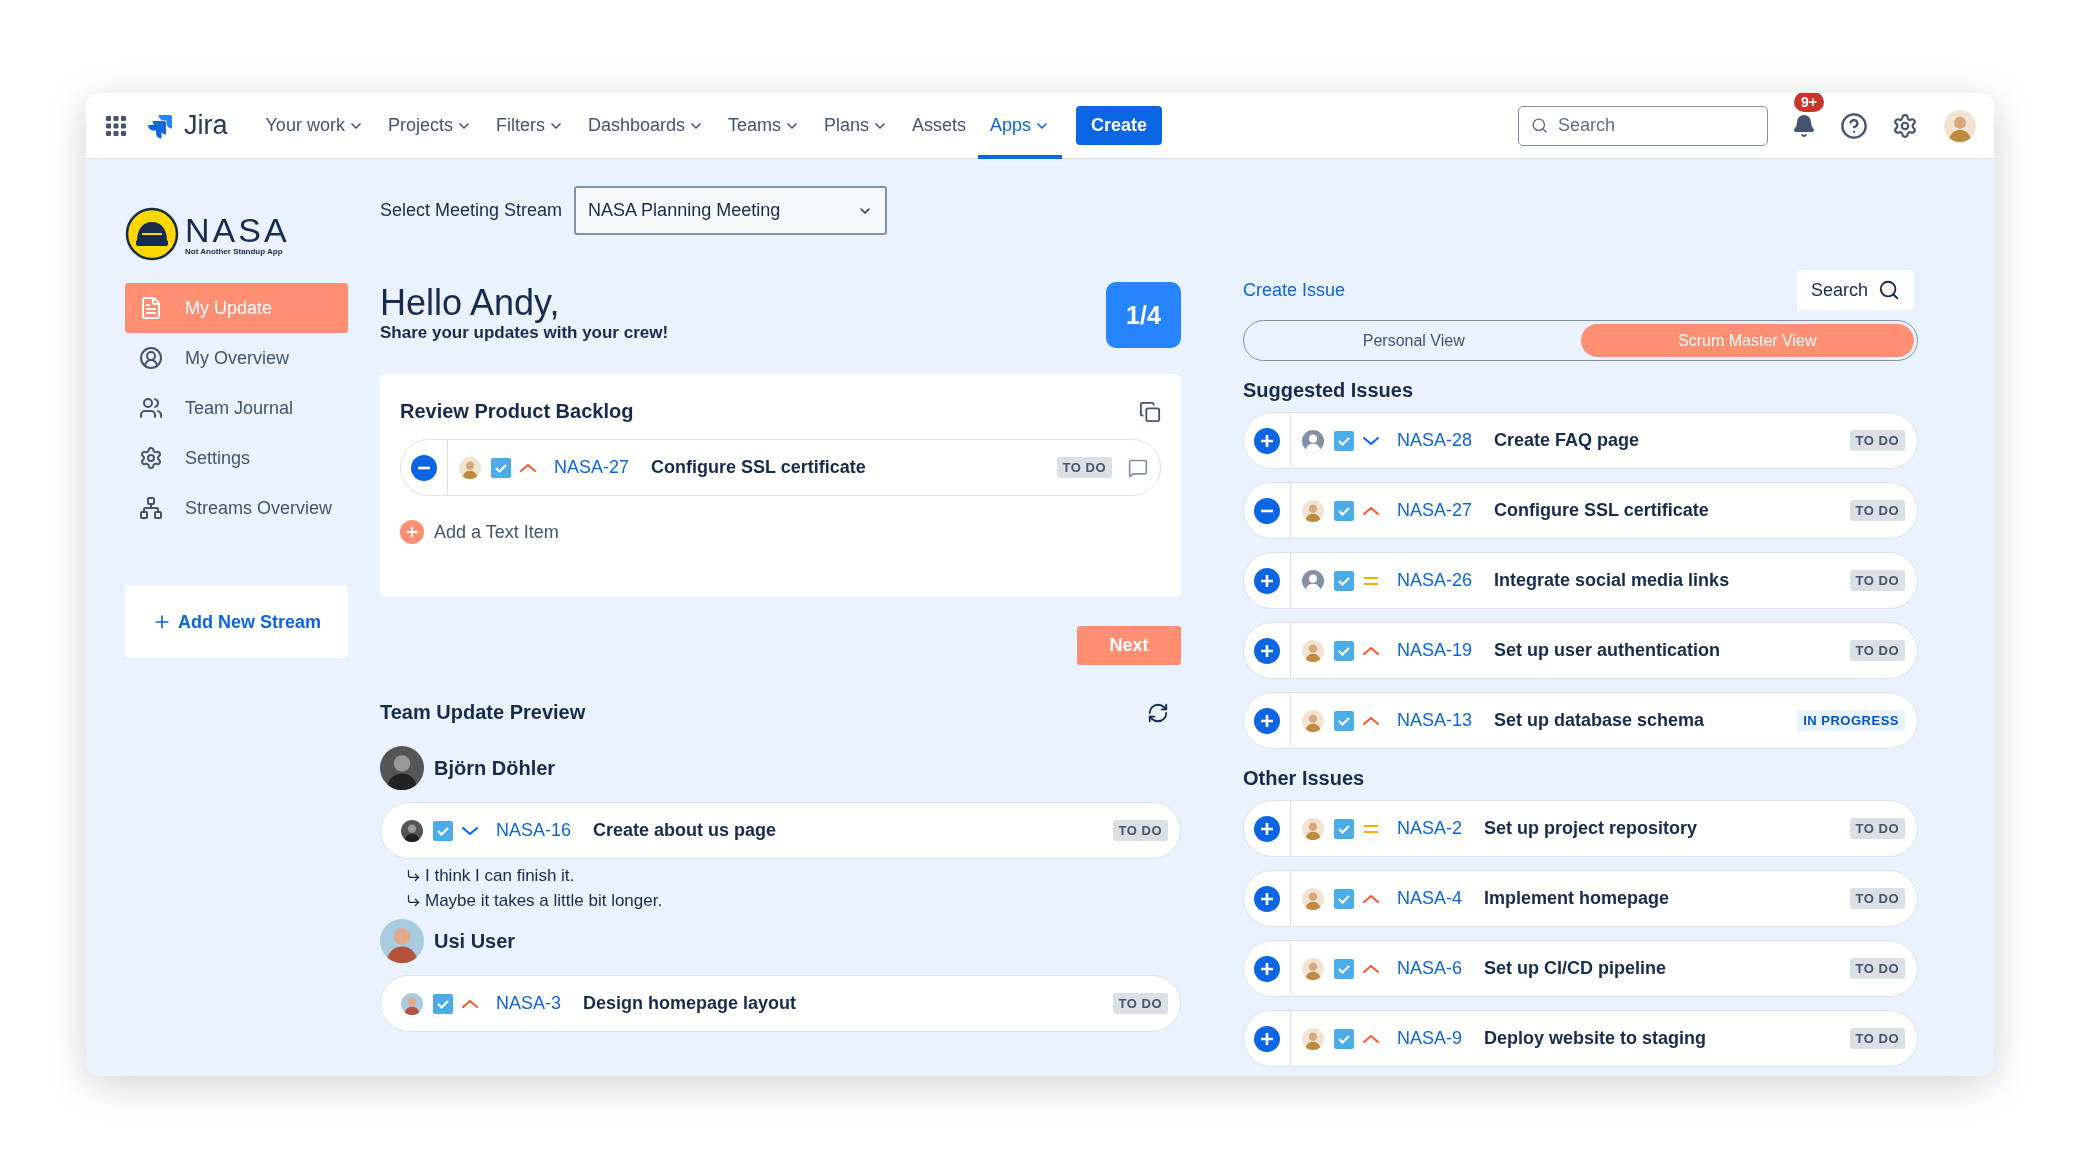  What do you see at coordinates (1430, 968) in the screenshot?
I see `issue-key-link: NASA-6` at bounding box center [1430, 968].